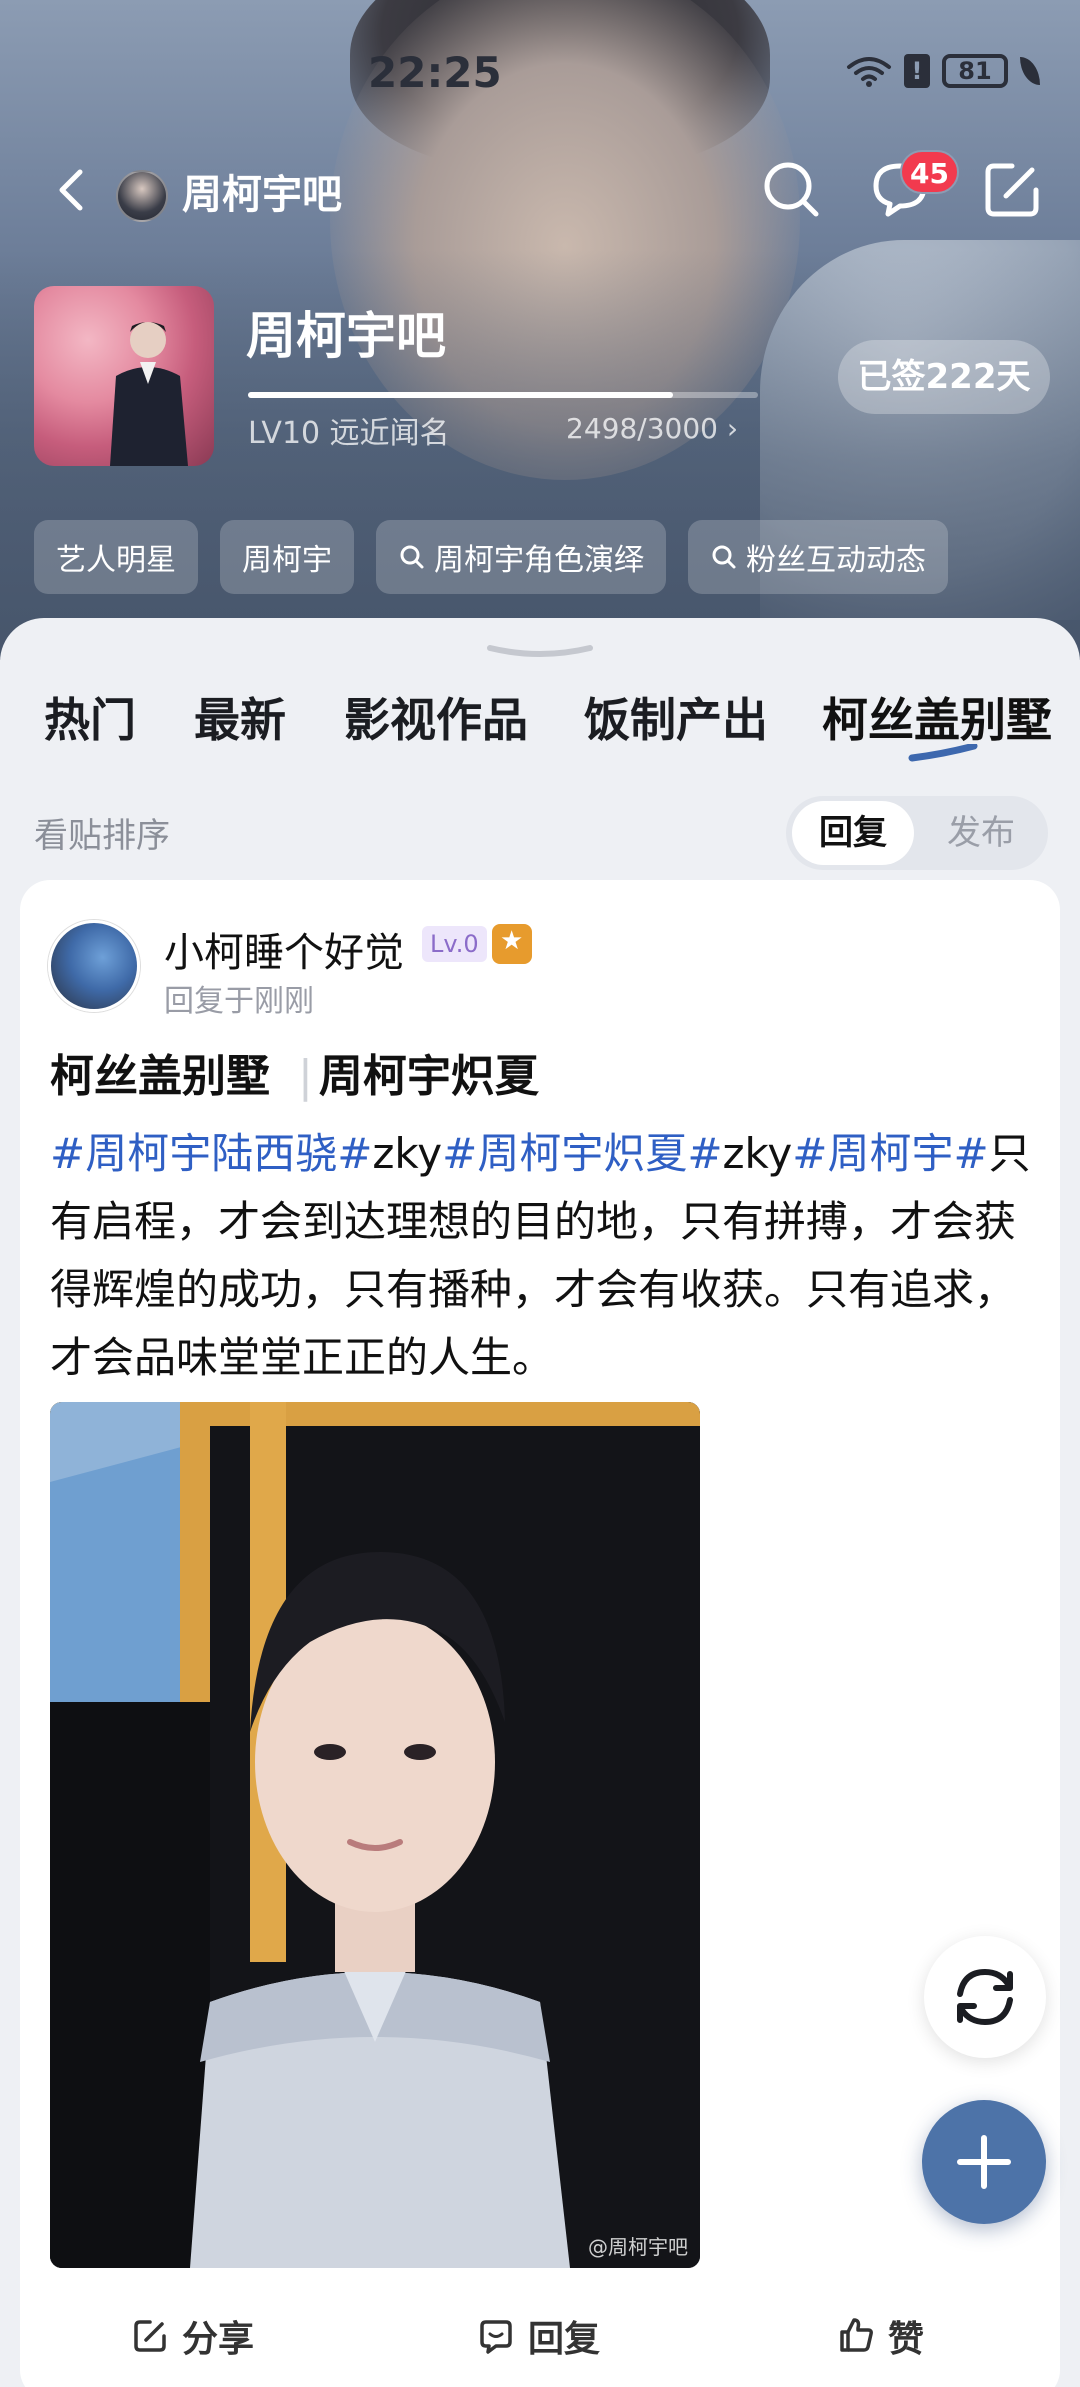 The width and height of the screenshot is (1080, 2387). I want to click on edit-post-icon, so click(1012, 190).